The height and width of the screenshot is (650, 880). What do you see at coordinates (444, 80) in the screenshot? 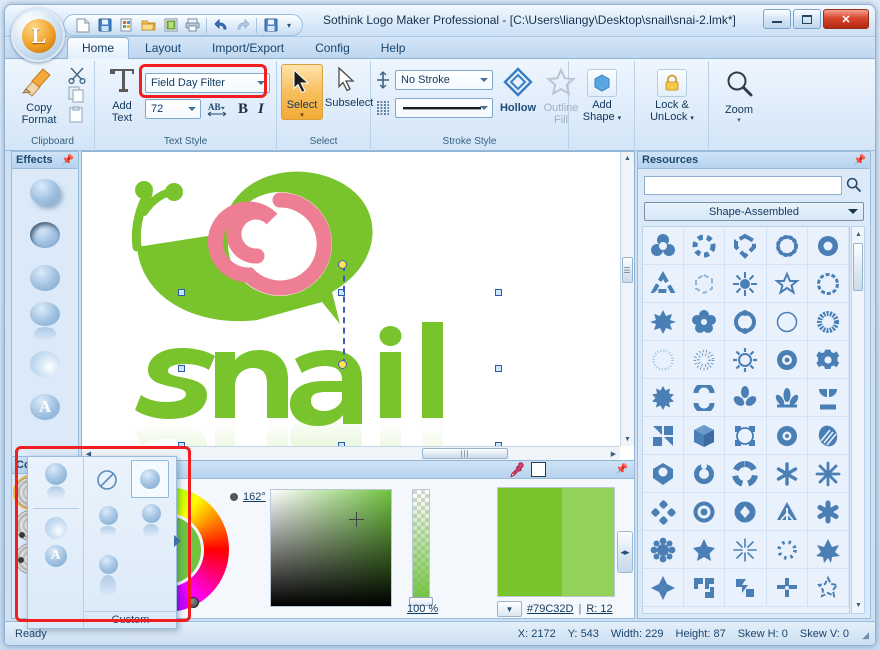
I see `stroke-type-dropdown: No Stroke` at bounding box center [444, 80].